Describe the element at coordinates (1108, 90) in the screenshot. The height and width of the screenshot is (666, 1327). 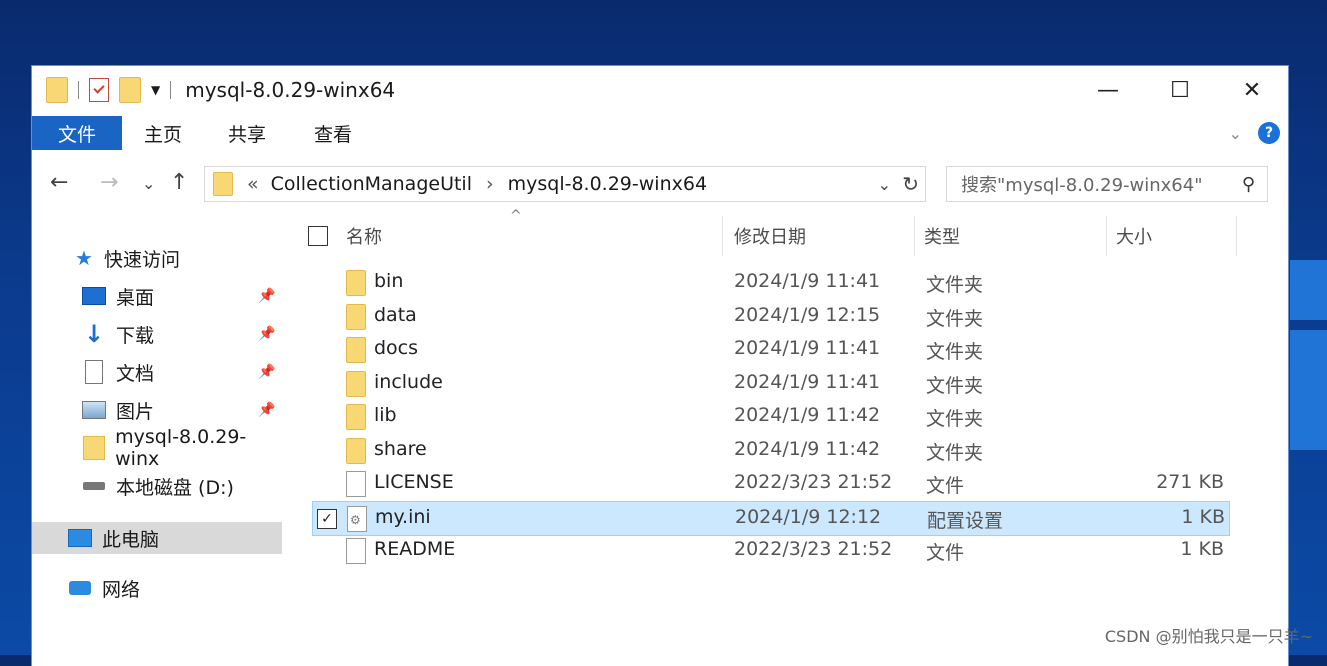
I see `minimize-button: —` at that location.